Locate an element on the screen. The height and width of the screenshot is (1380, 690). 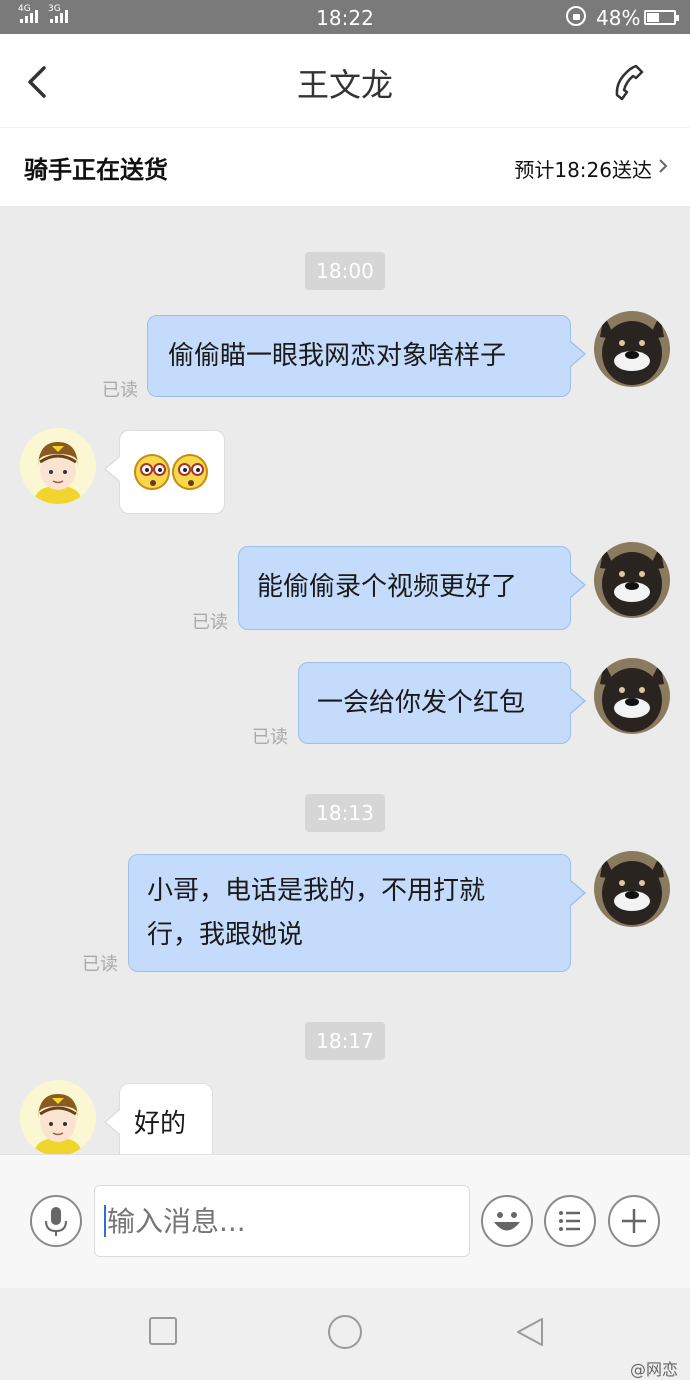
message-bubble-received: 好的 is located at coordinates (158, 1118).